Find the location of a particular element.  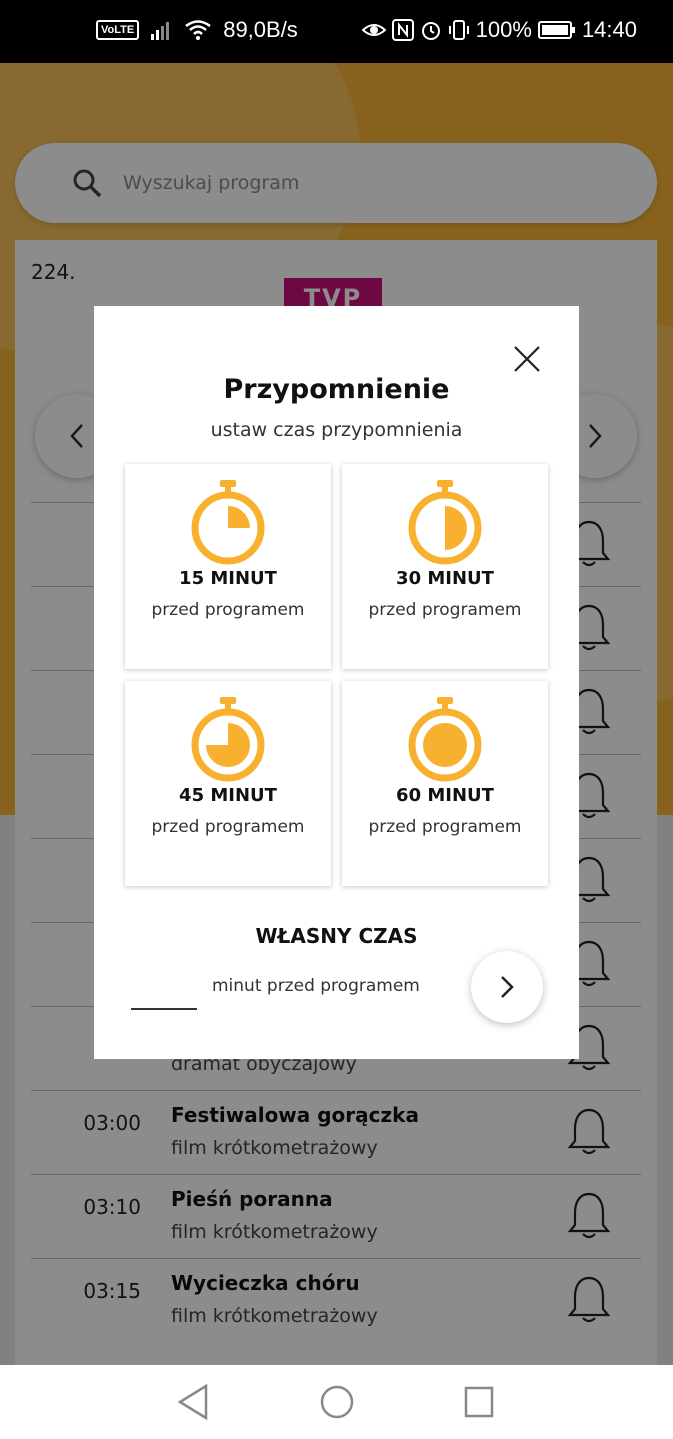

reminder-option-45: 45 MINUT przed programem is located at coordinates (228, 783).